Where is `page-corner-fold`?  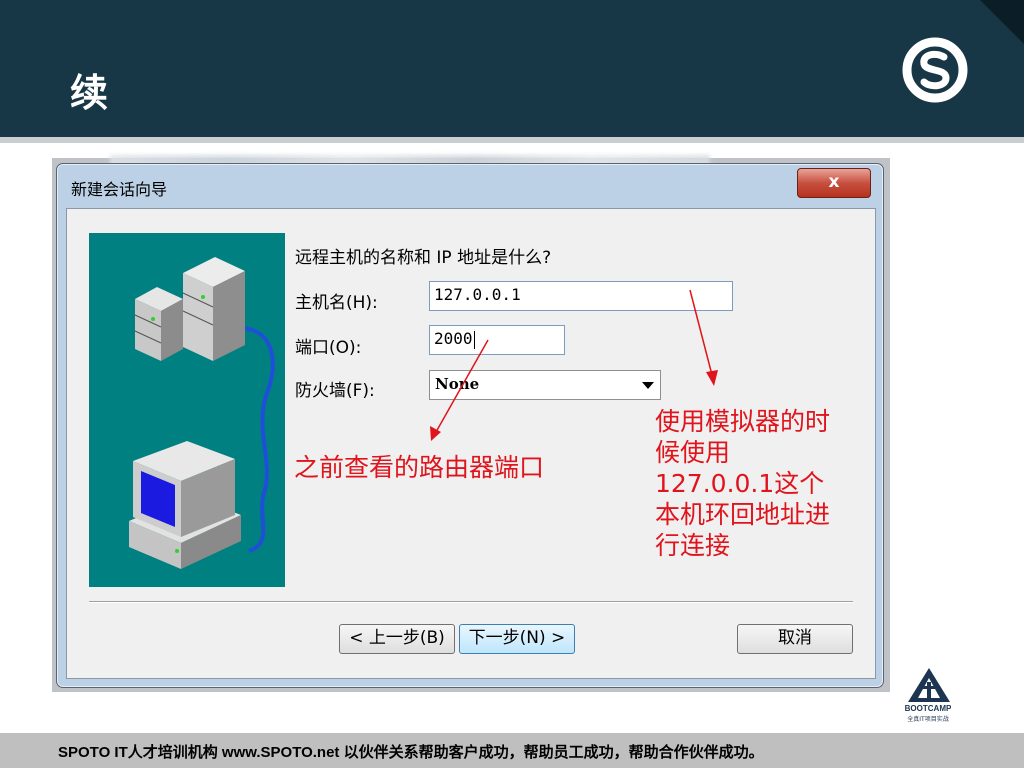
page-corner-fold is located at coordinates (1002, 22).